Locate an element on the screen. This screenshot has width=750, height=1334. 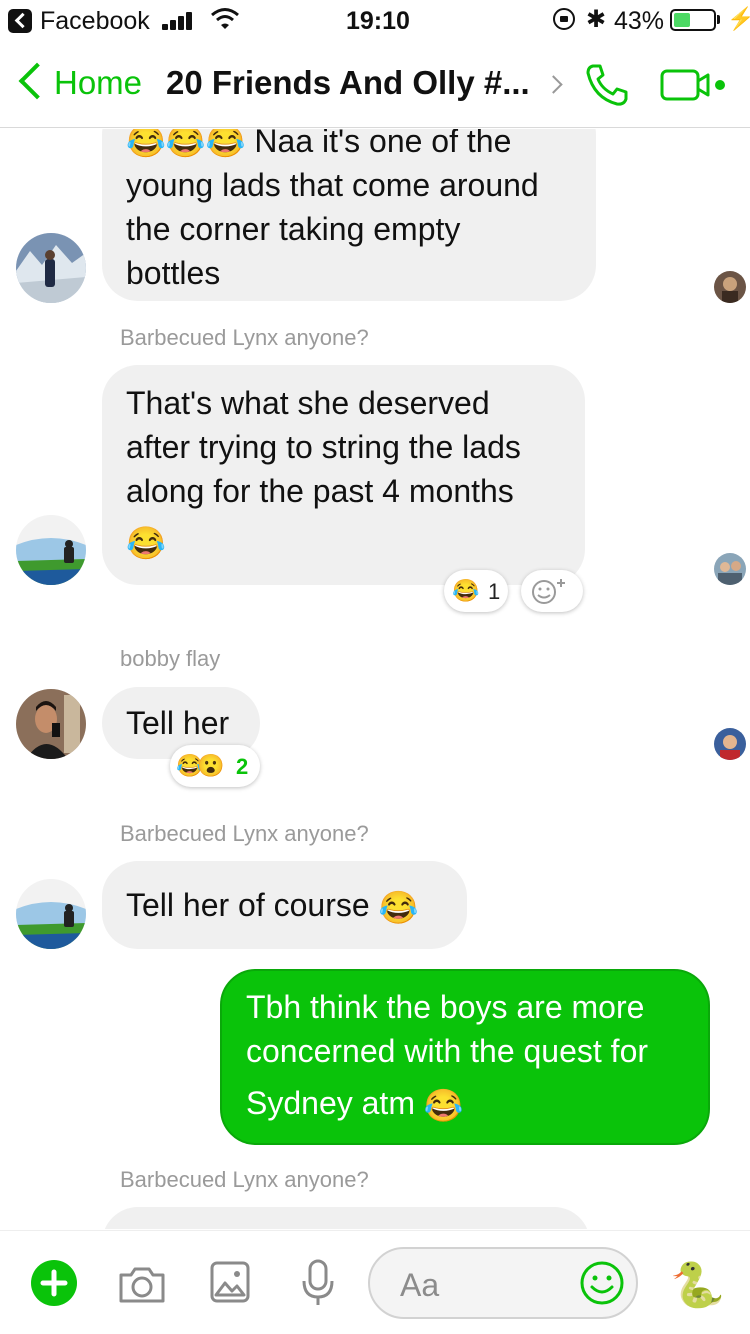
reaction-count: 1 is located at coordinates (494, 591).